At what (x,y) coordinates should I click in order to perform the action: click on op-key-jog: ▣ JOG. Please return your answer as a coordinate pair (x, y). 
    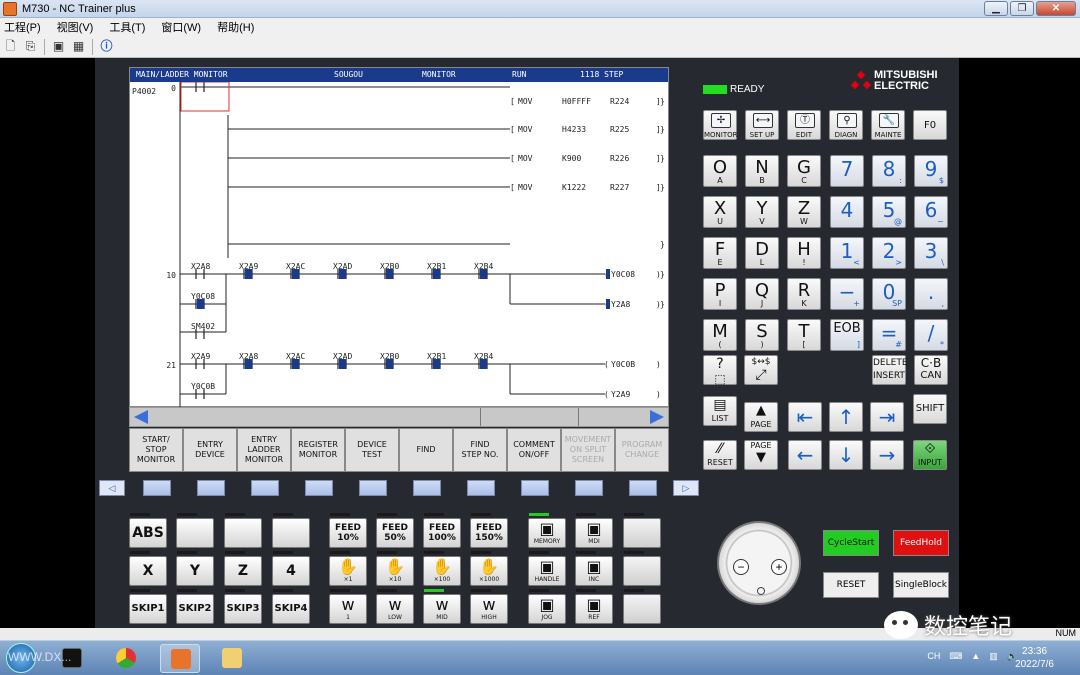
    Looking at the image, I should click on (547, 609).